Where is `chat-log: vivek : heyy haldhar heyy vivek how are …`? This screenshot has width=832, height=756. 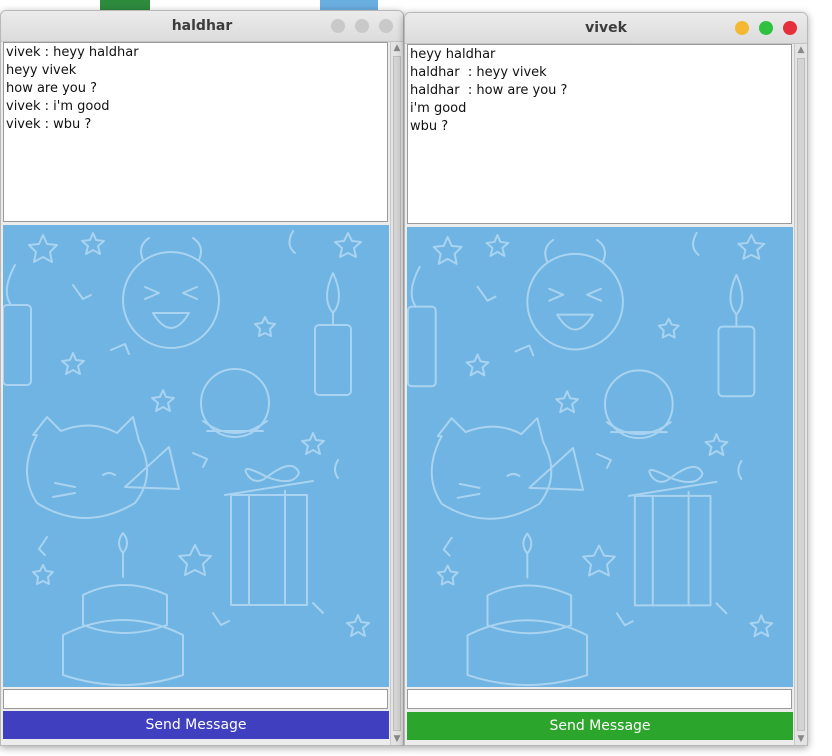
chat-log: vivek : heyy haldhar heyy vivek how are … is located at coordinates (195, 132).